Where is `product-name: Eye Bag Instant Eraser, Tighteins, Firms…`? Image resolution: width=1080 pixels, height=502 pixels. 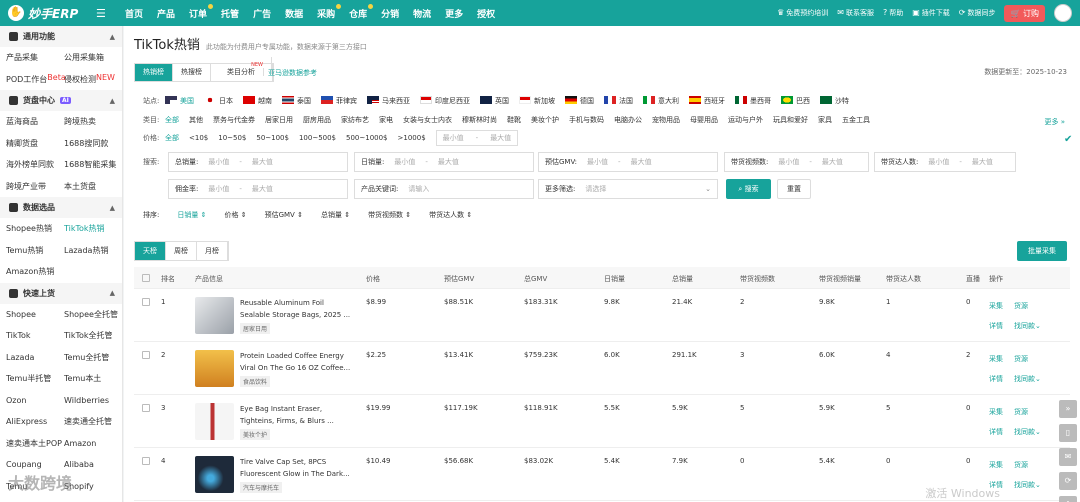
product-name: Eye Bag Instant Eraser, Tighteins, Firms… is located at coordinates (296, 415).